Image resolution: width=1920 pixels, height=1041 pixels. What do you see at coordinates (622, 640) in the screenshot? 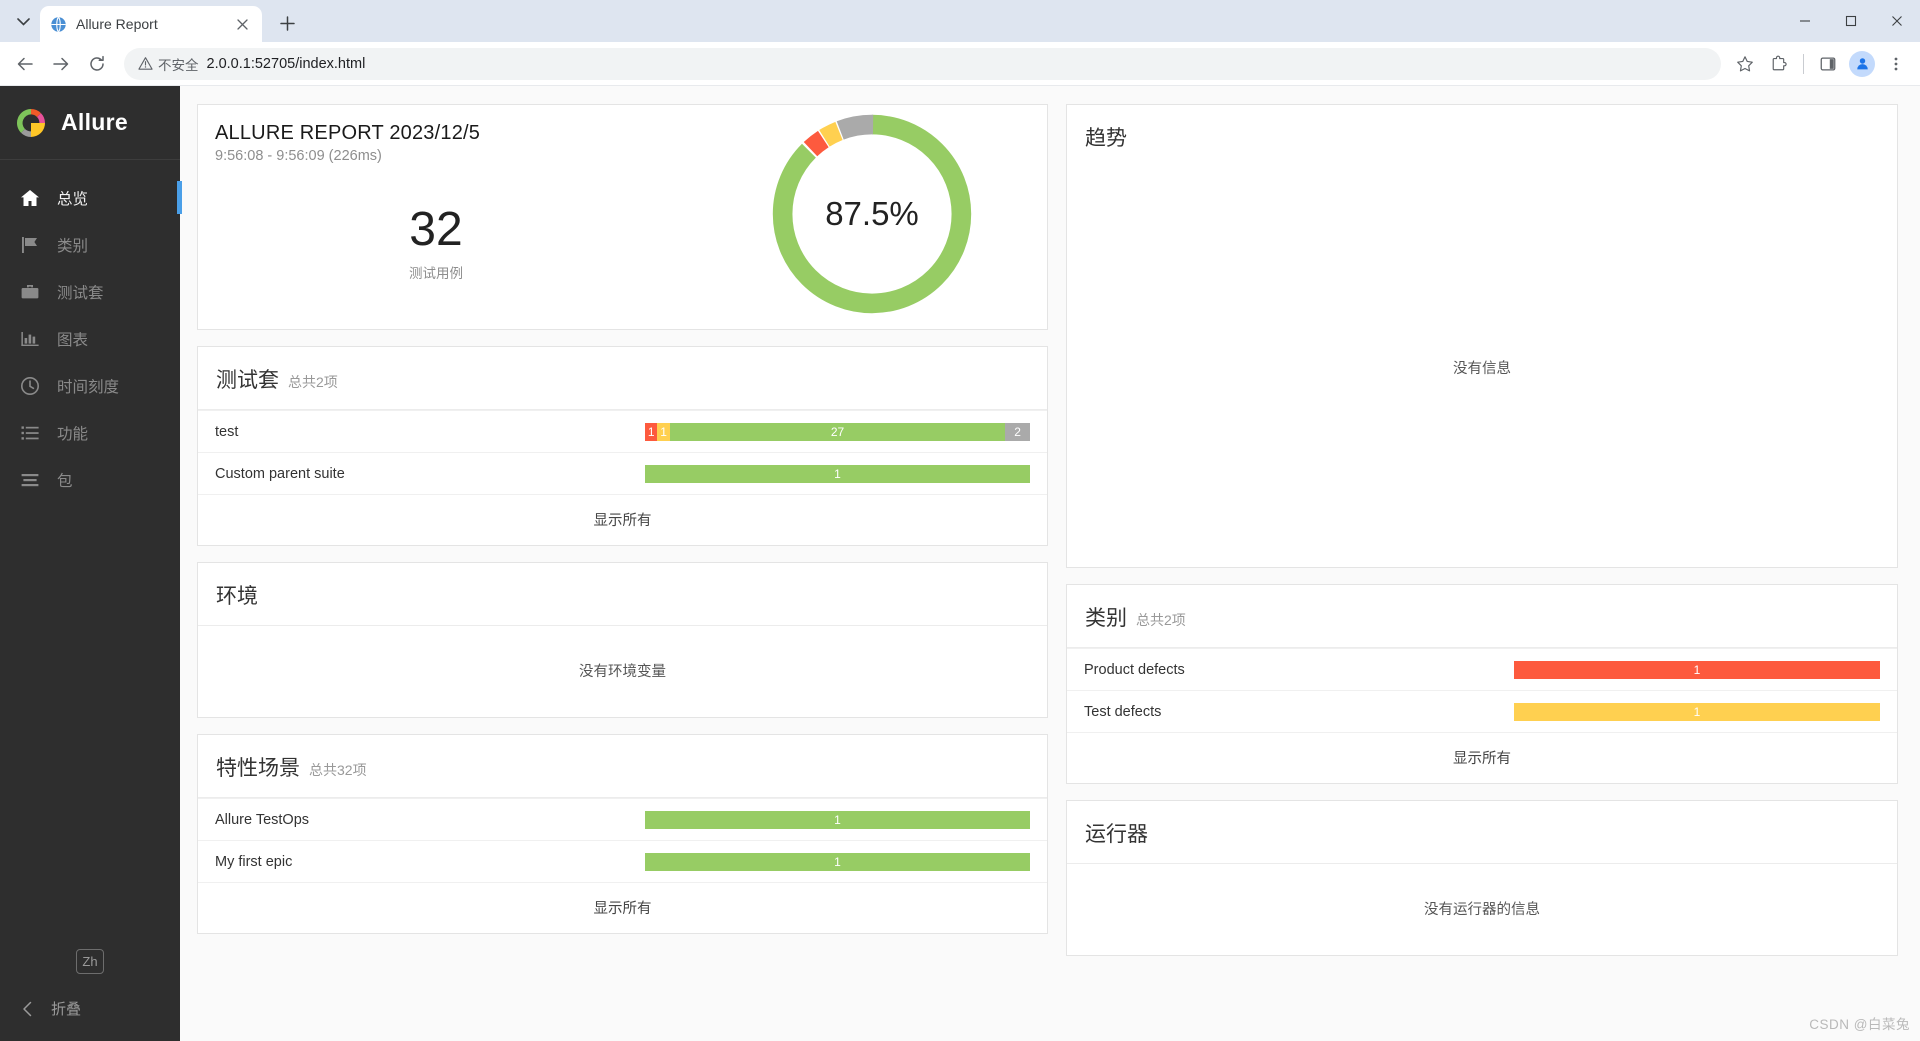
I see `environment-widget: 环境 没有环境变量` at bounding box center [622, 640].